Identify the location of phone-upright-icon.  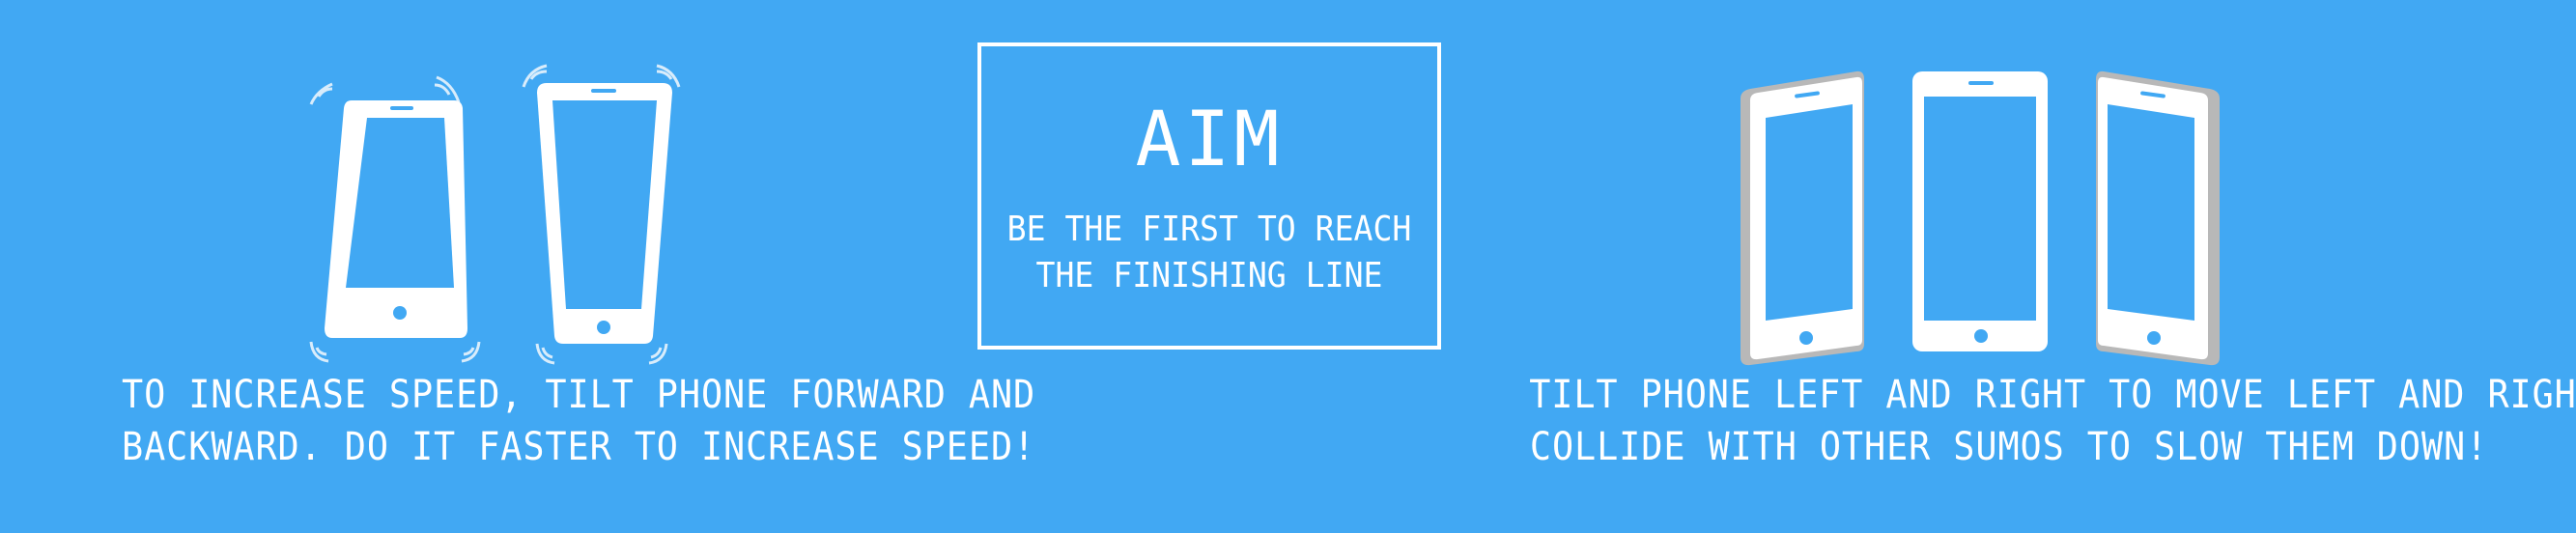
(1980, 211).